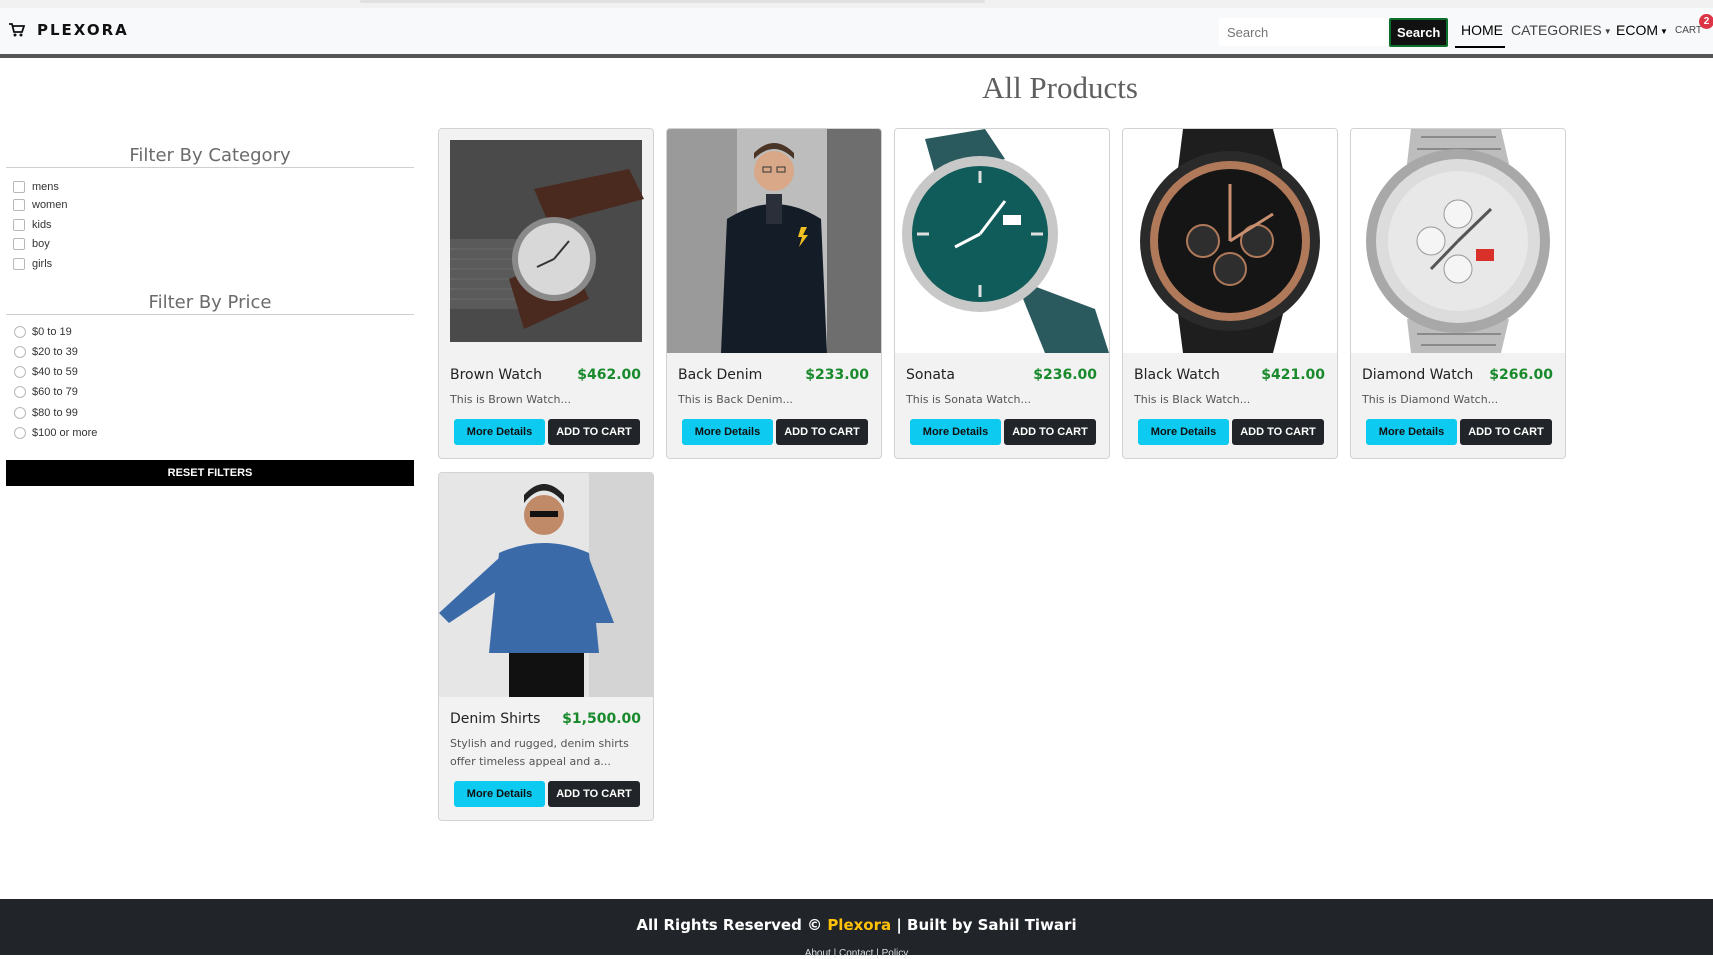  What do you see at coordinates (65, 433) in the screenshot?
I see `price-label: $100 or more` at bounding box center [65, 433].